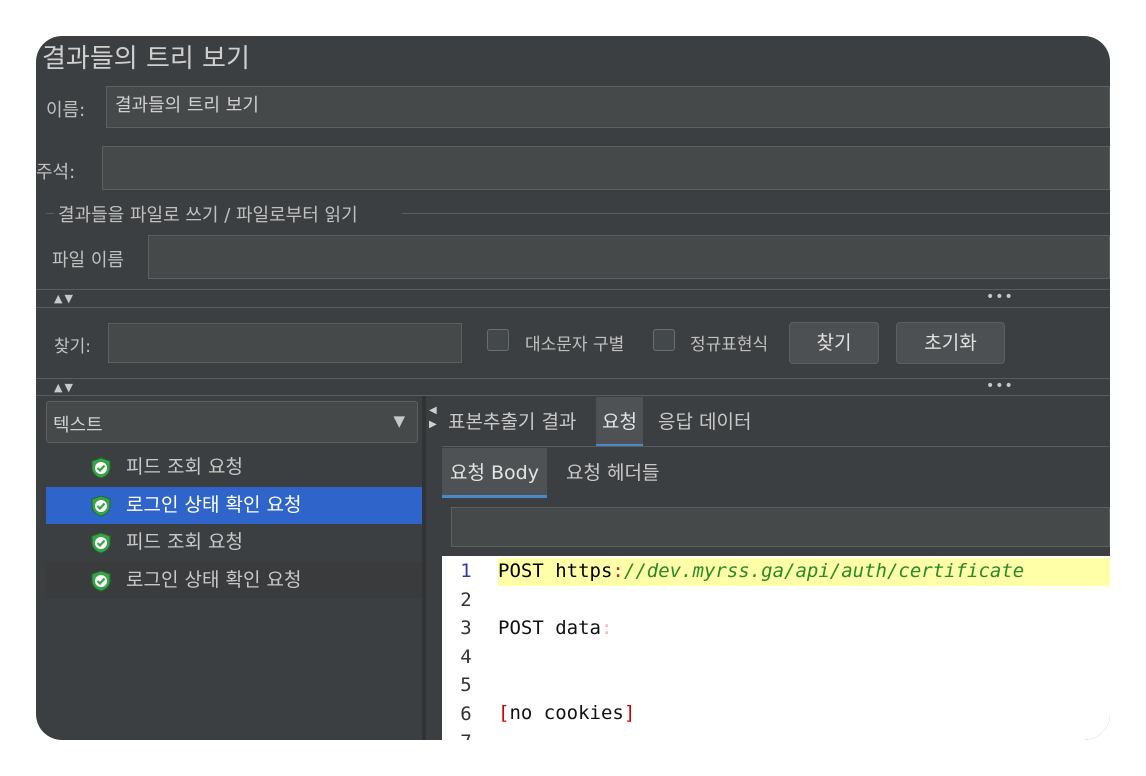 This screenshot has height=776, width=1146. I want to click on tab-1: 요청, so click(619, 422).